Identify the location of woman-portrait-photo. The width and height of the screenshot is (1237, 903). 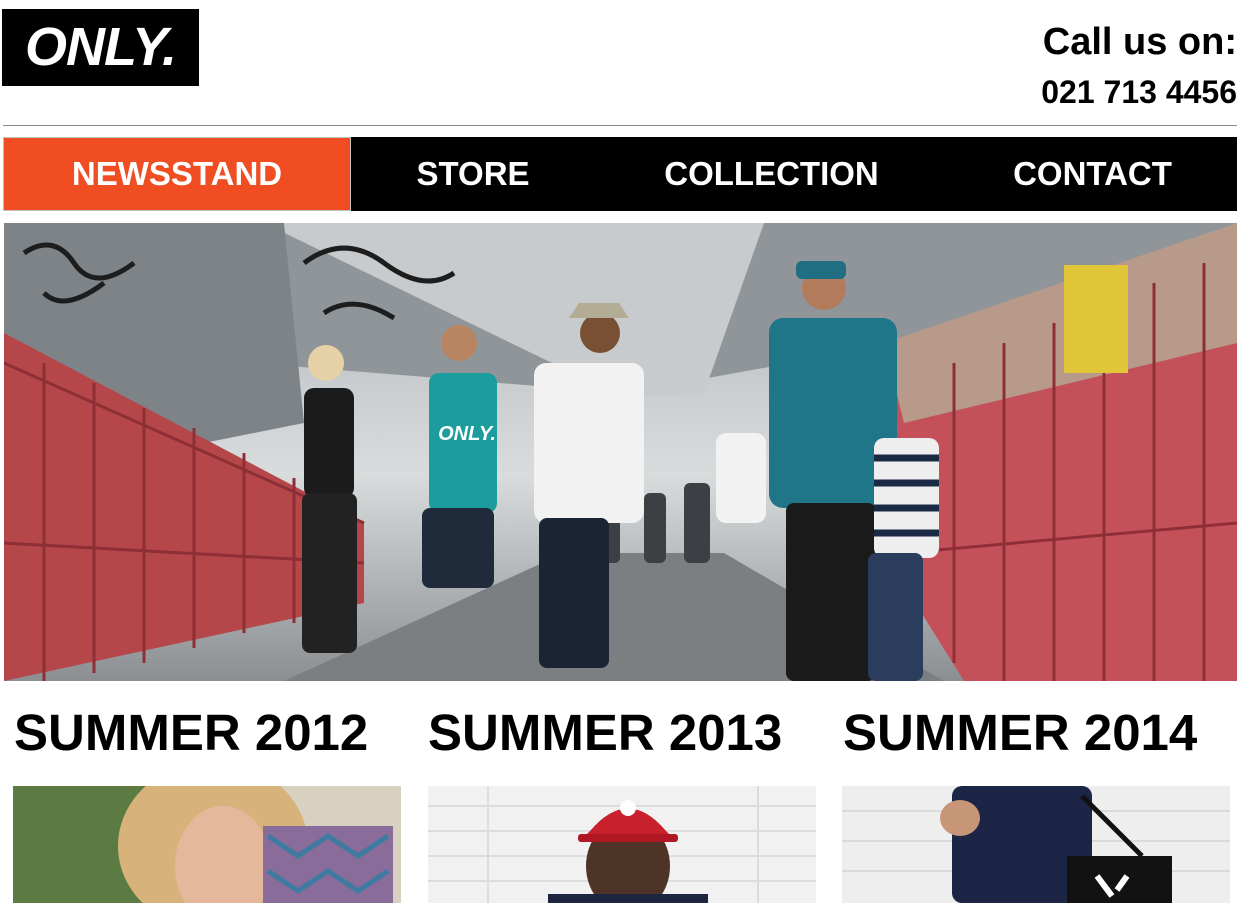
(207, 844).